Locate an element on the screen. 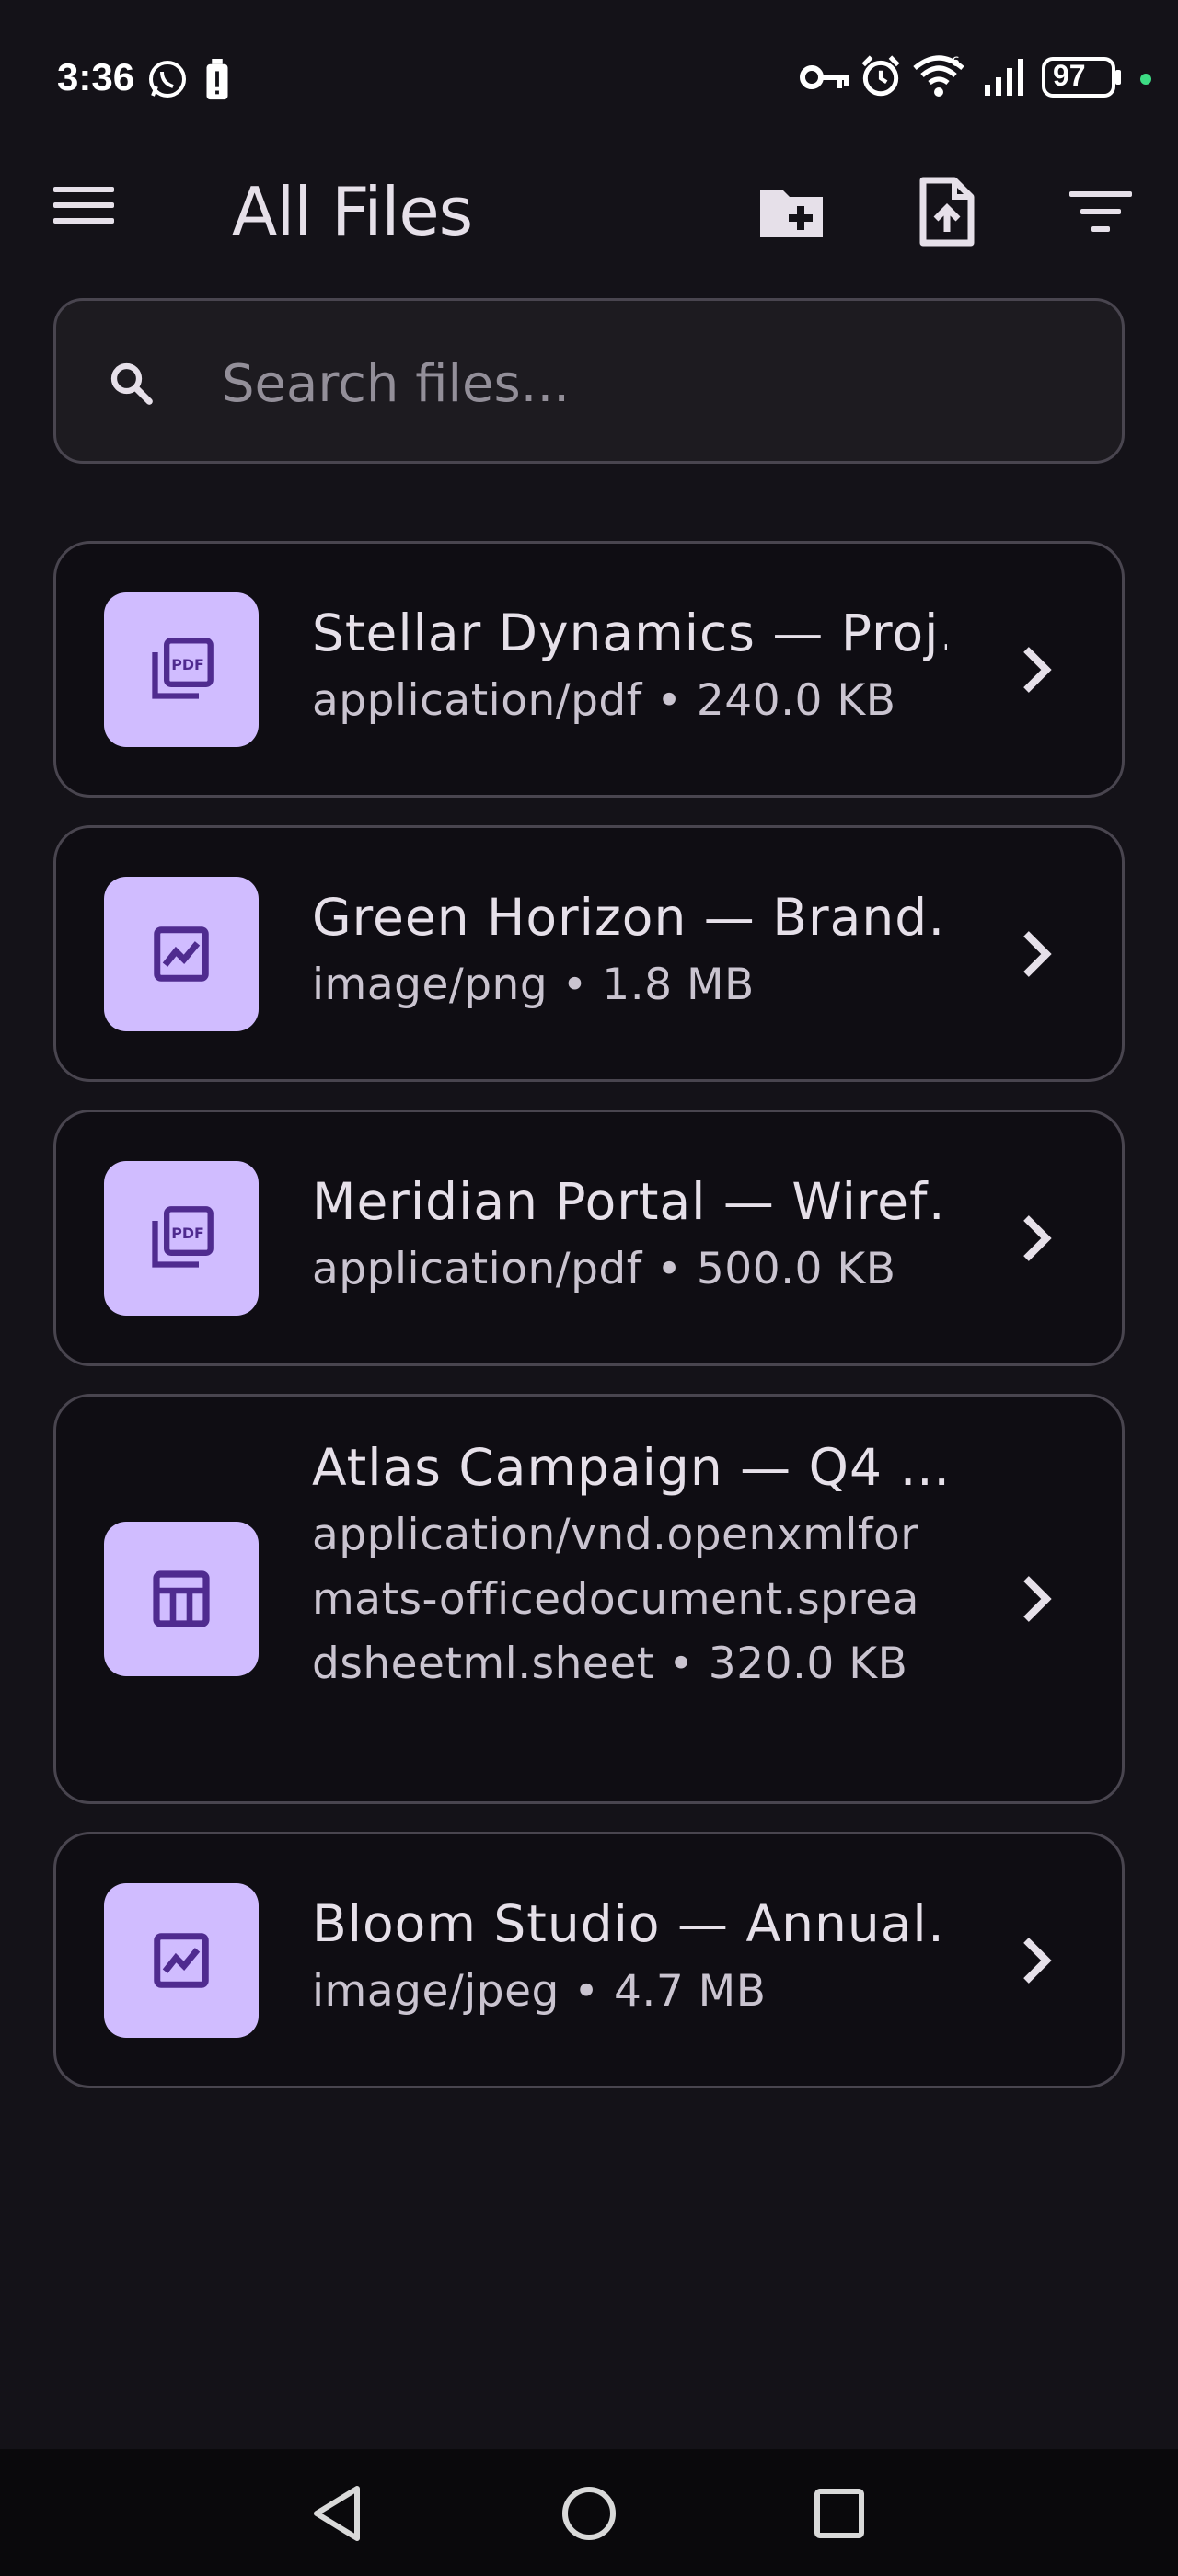 The height and width of the screenshot is (2576, 1178). signal-icon is located at coordinates (1007, 79).